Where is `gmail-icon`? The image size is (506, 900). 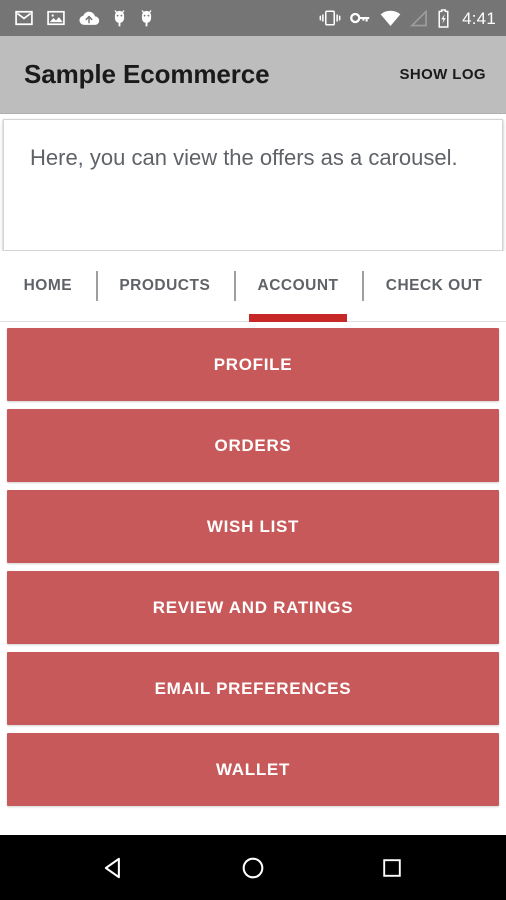
gmail-icon is located at coordinates (24, 18).